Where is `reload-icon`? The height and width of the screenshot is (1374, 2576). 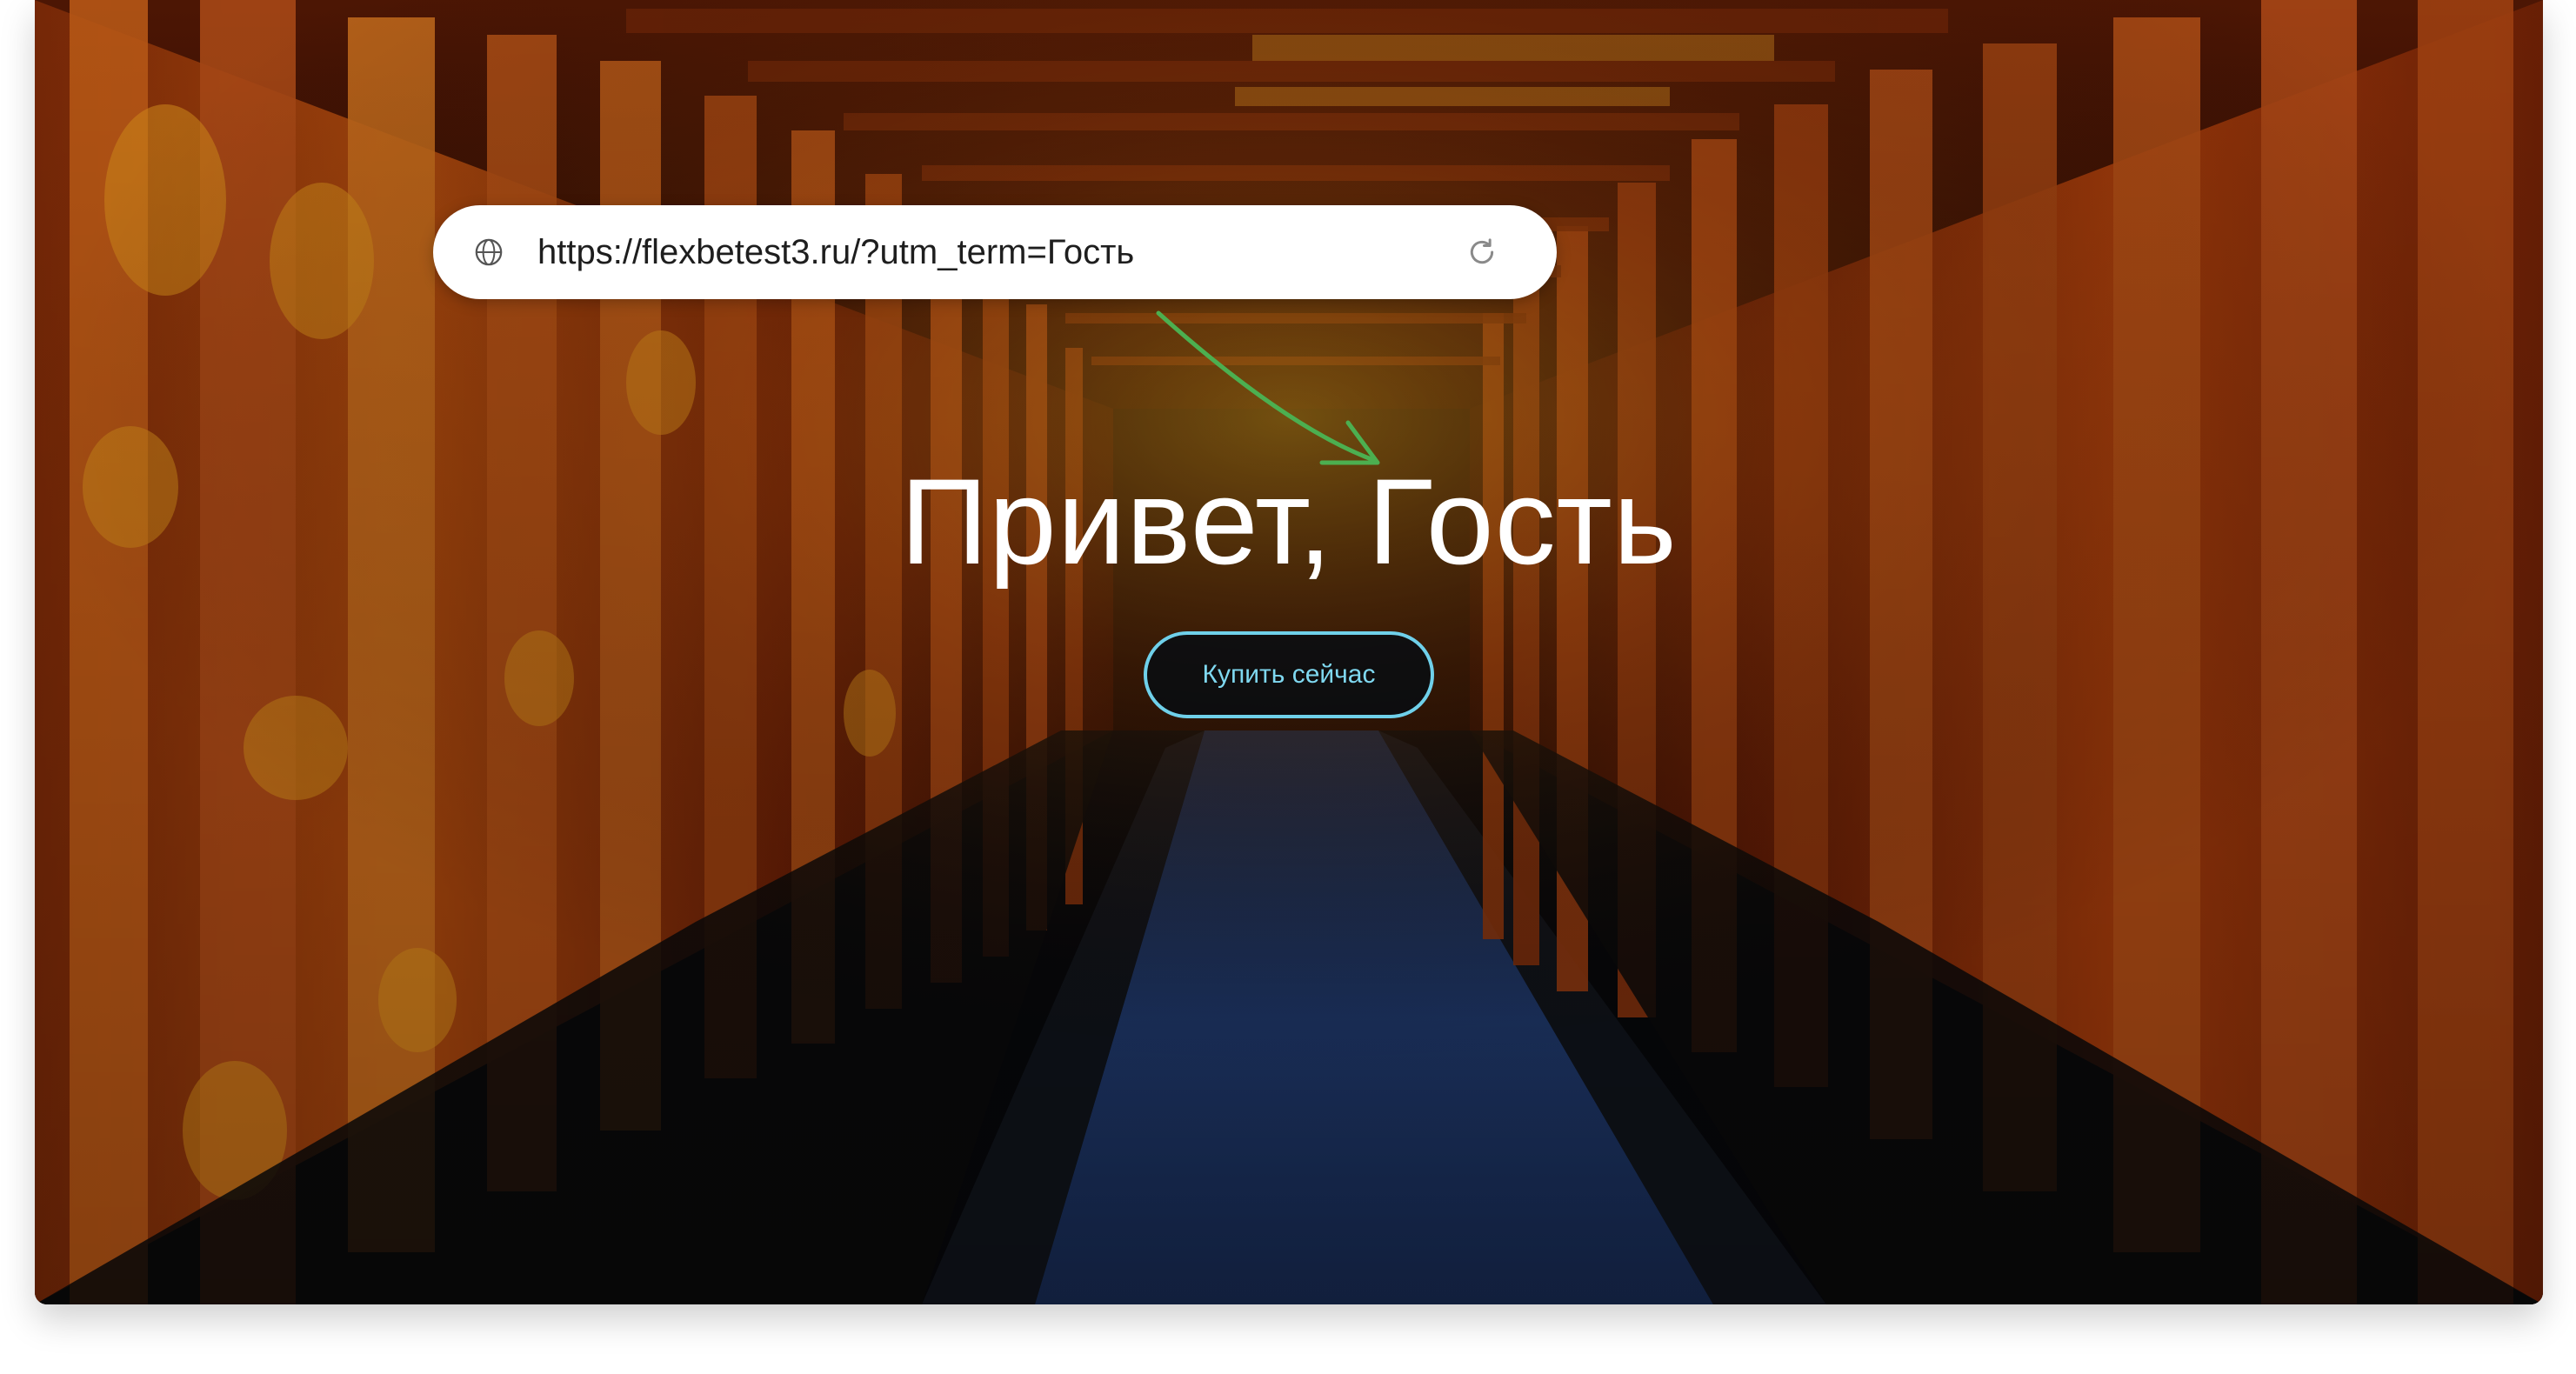
reload-icon is located at coordinates (1482, 252).